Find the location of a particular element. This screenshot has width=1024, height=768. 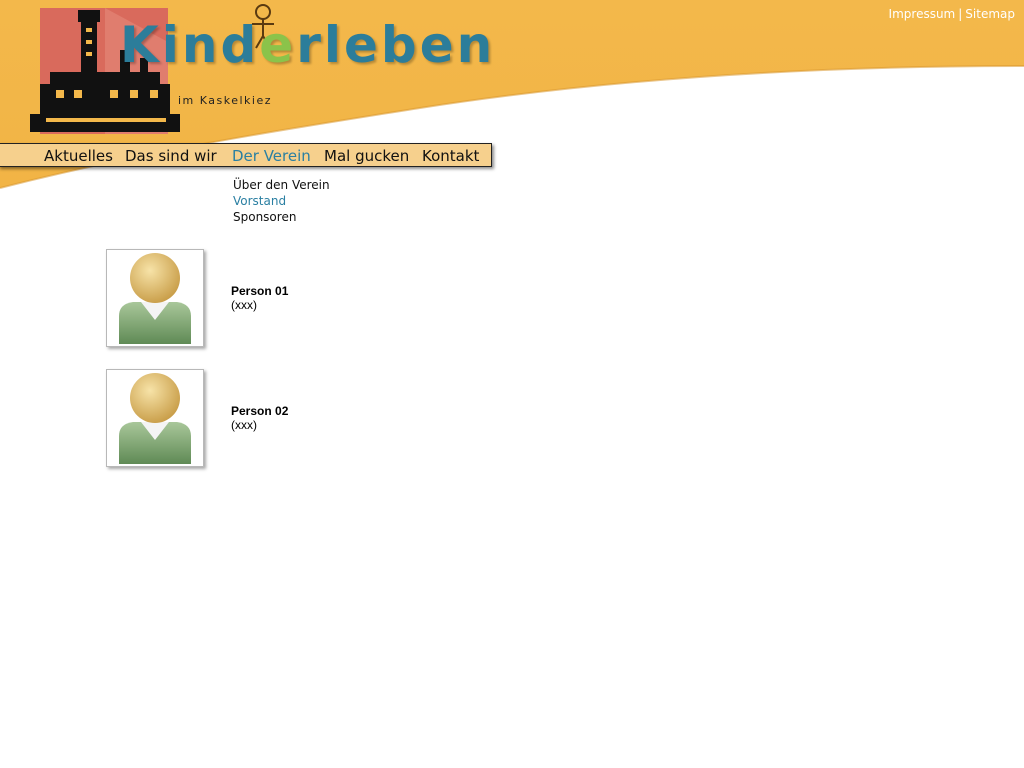

sub-nav: Über den Verein Vorstand Sponsoren is located at coordinates (281, 201).